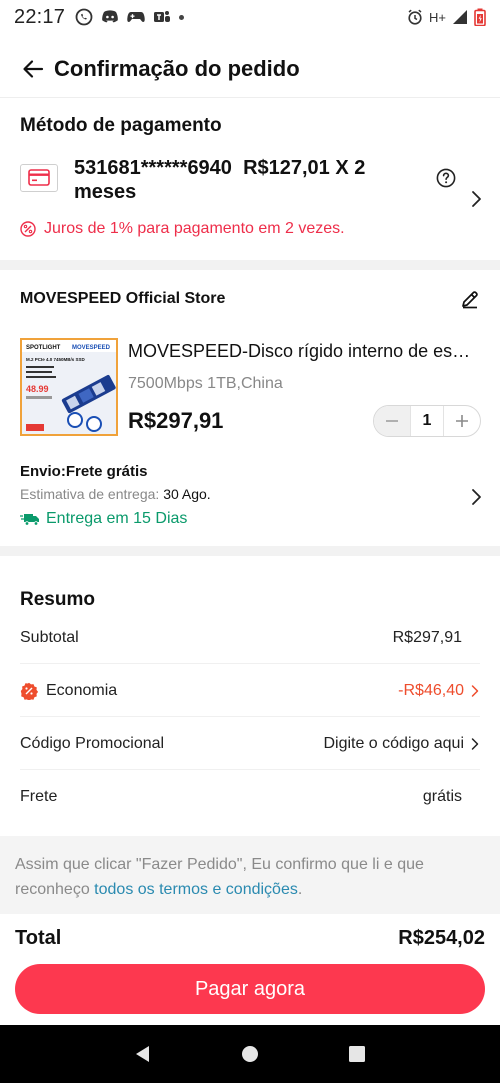  I want to click on teams-icon, so click(162, 16).